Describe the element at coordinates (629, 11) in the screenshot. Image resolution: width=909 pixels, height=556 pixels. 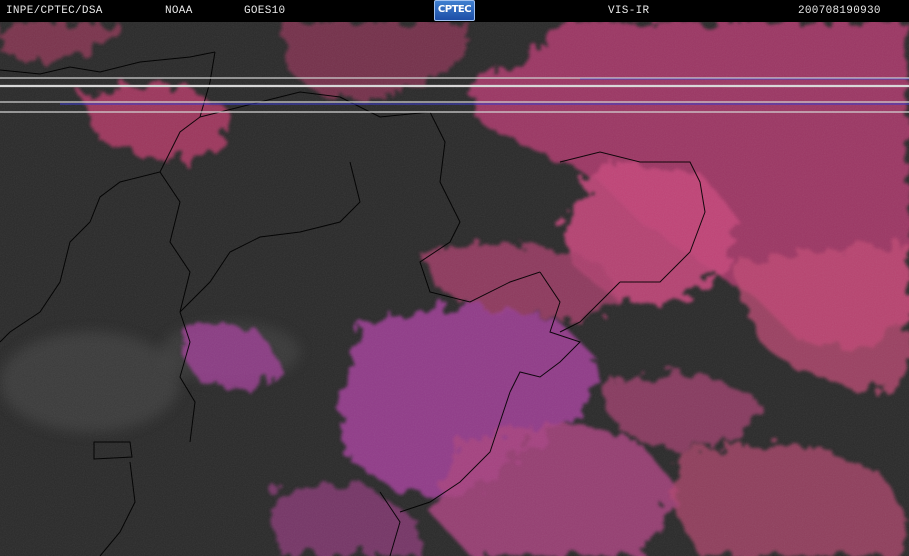
I see `channel-label: VIS-IR` at that location.